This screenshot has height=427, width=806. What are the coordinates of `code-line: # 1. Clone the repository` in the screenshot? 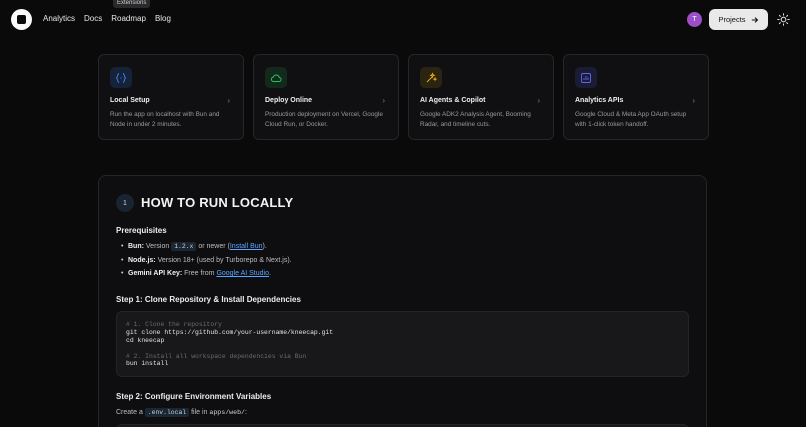 It's located at (174, 324).